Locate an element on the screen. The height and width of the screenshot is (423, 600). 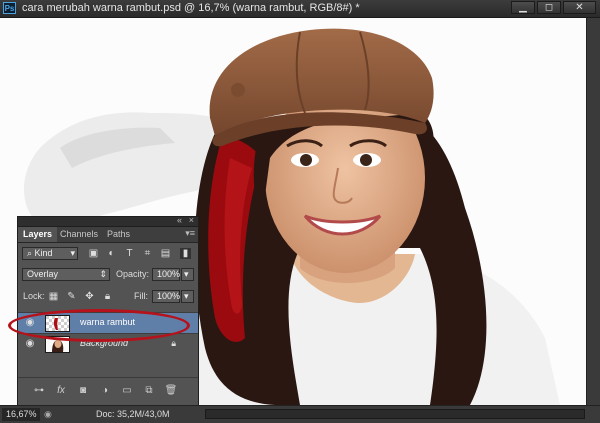
close-panel-icon: × is located at coordinates (191, 220).